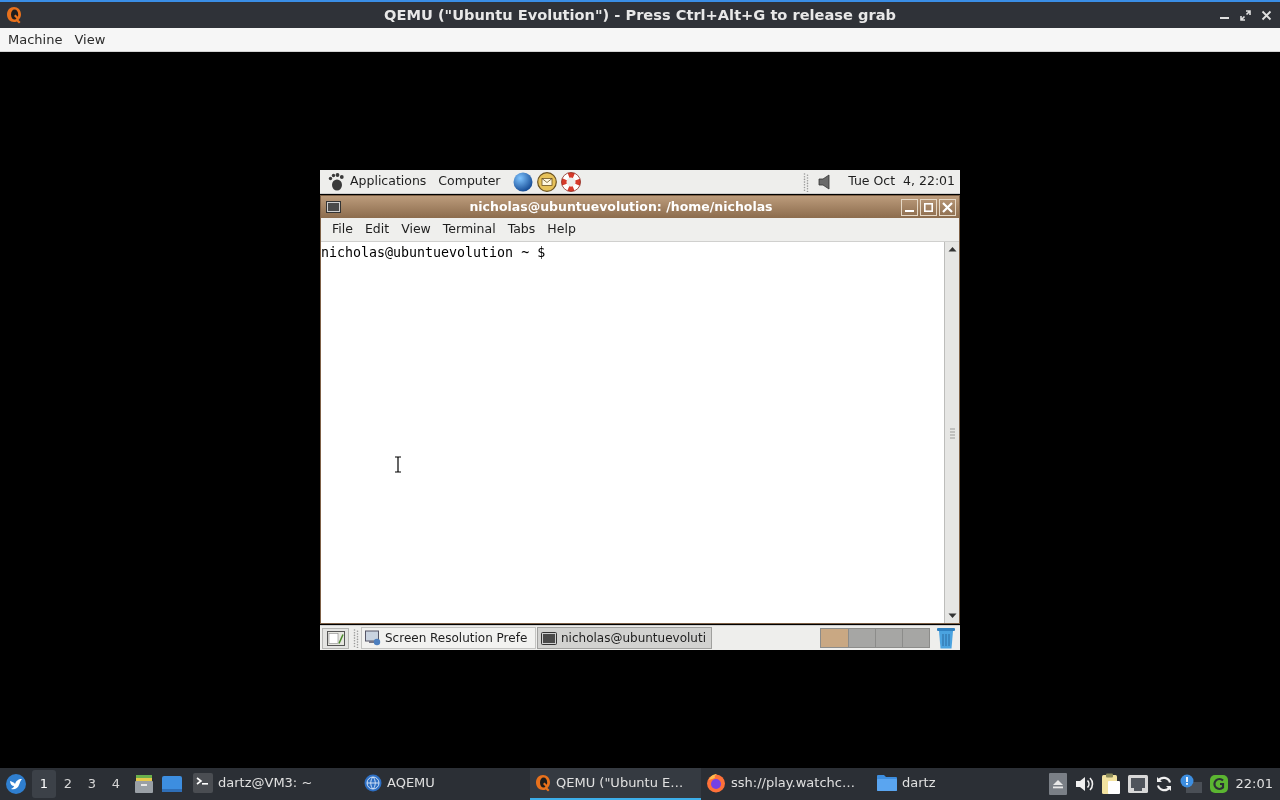 This screenshot has width=1280, height=800. What do you see at coordinates (546, 181) in the screenshot?
I see `envelope-icon` at bounding box center [546, 181].